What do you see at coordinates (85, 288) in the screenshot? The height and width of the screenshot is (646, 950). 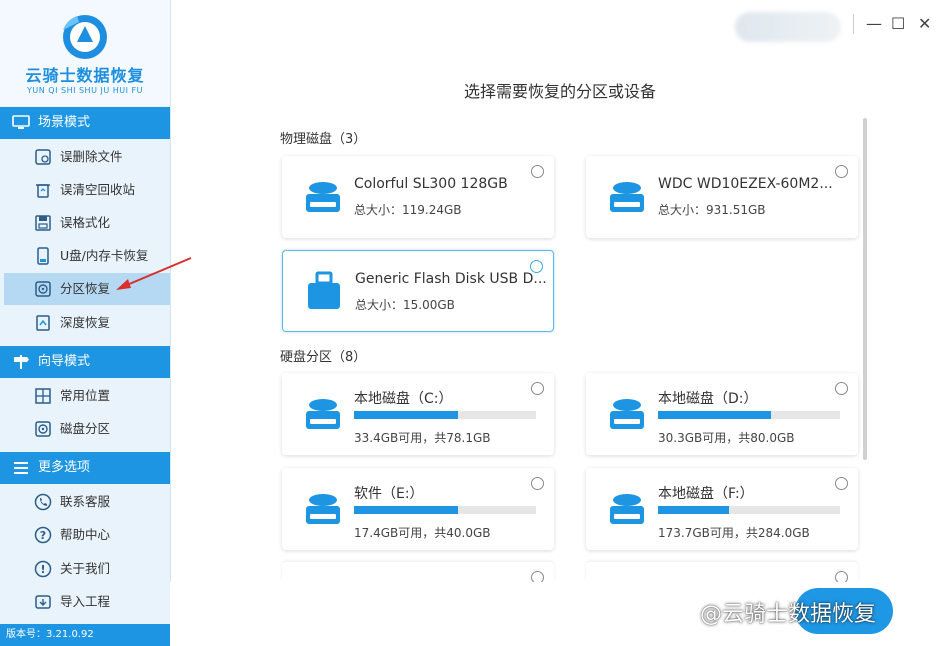 I see `sidebar-item-label: 分区恢复` at bounding box center [85, 288].